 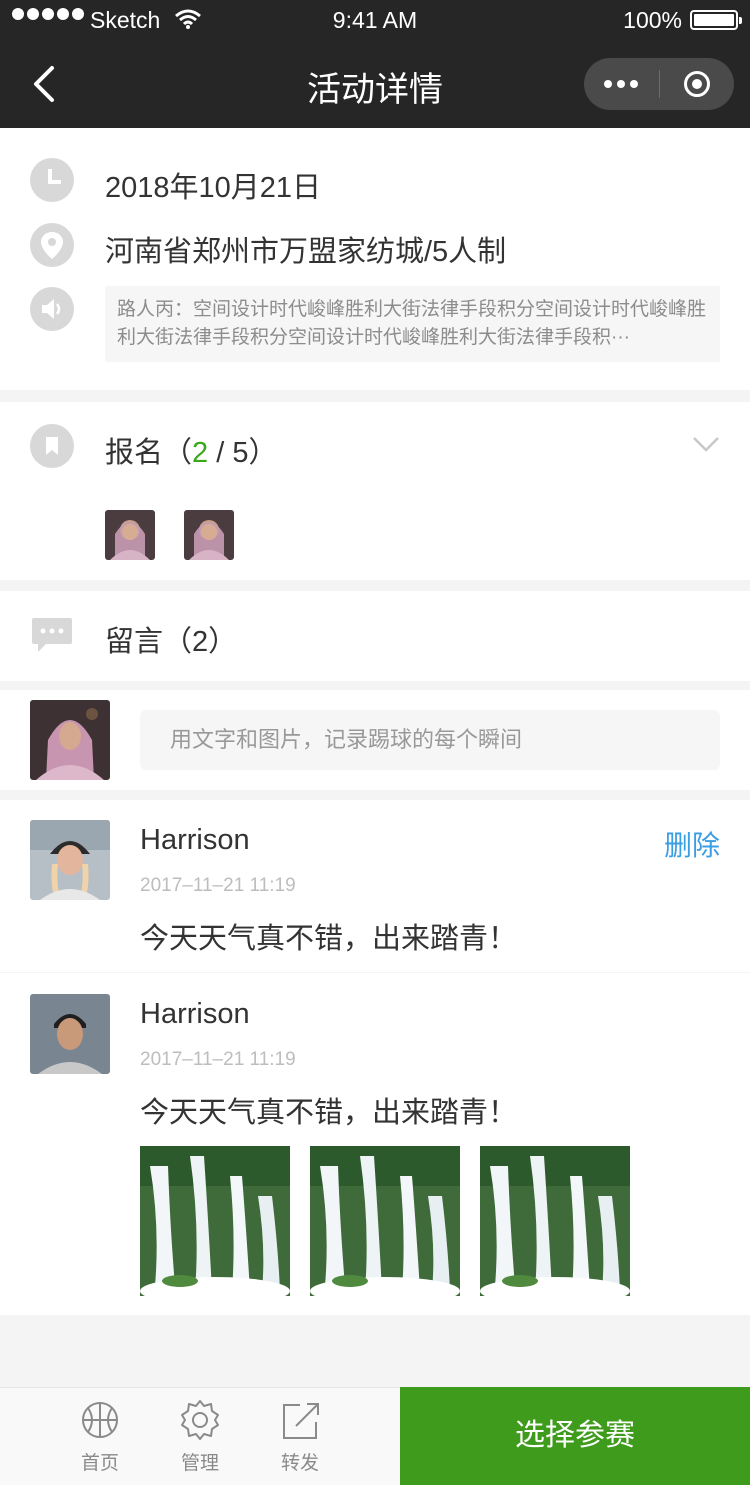 I want to click on signup-label-suffix: ）, so click(x=263, y=453).